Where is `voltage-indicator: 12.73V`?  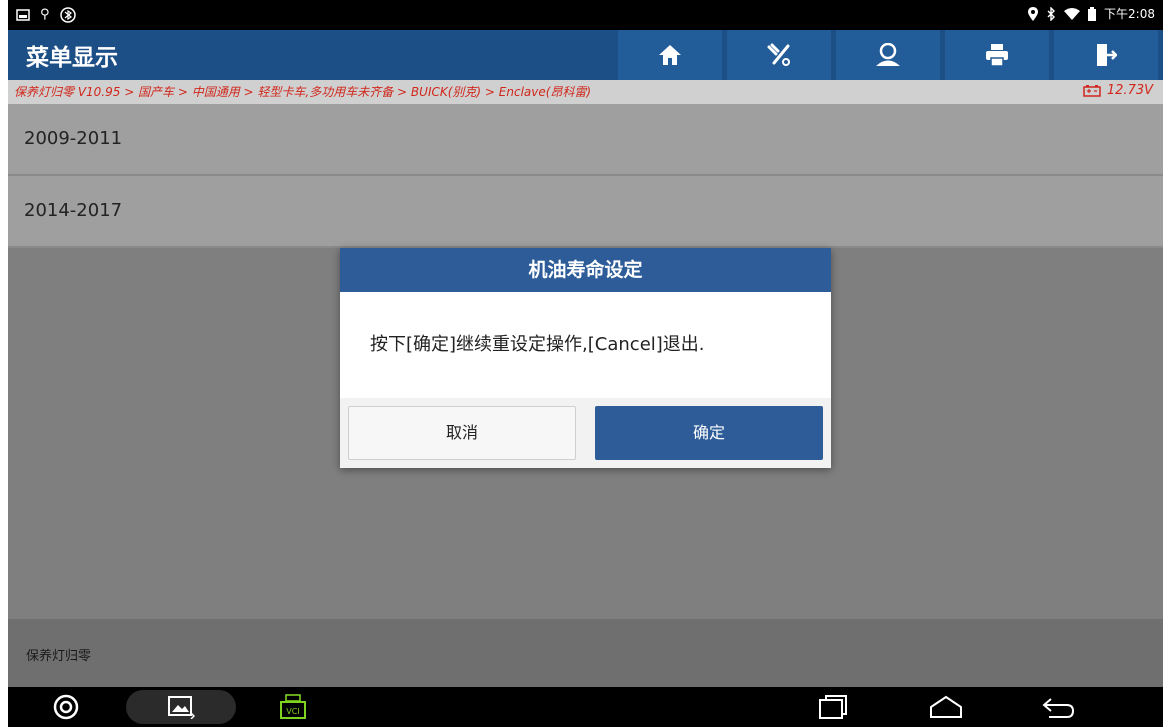
voltage-indicator: 12.73V is located at coordinates (1118, 90).